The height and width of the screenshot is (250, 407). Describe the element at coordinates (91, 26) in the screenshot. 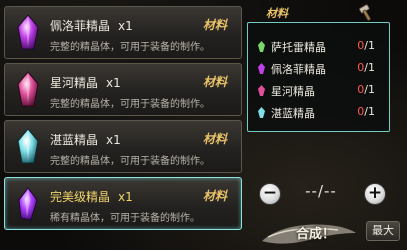

I see `item-name: 佩洛菲精晶 x1` at that location.